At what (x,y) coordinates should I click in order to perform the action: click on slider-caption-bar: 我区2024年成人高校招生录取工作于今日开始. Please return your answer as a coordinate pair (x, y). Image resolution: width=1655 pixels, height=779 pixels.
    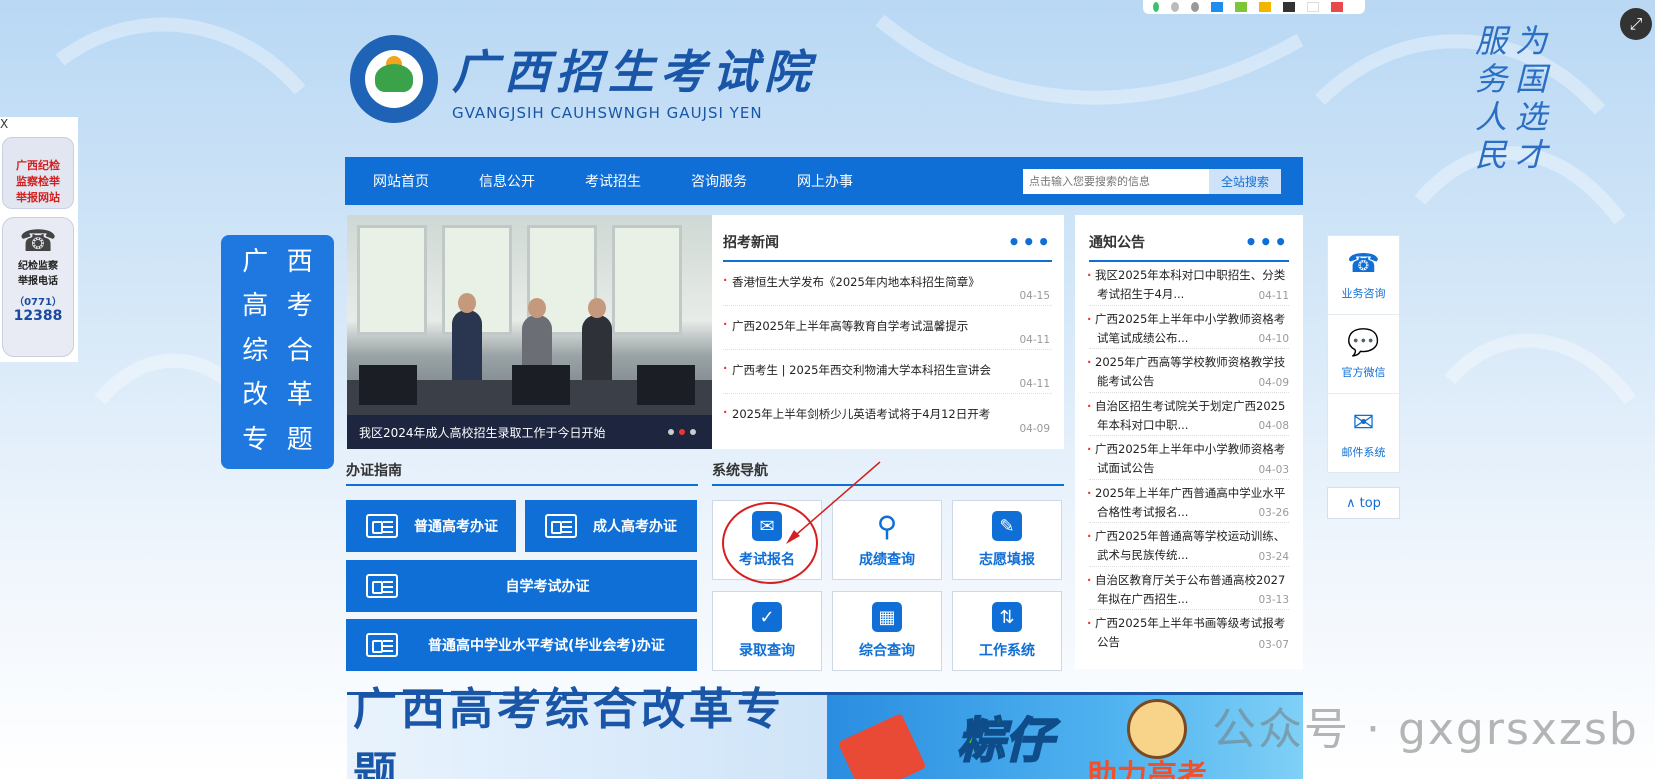
    Looking at the image, I should click on (529, 432).